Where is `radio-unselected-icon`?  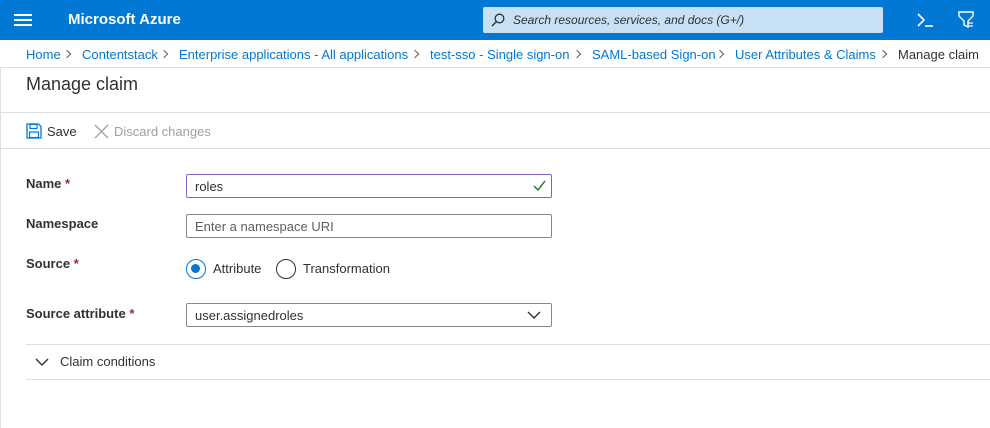 radio-unselected-icon is located at coordinates (286, 269).